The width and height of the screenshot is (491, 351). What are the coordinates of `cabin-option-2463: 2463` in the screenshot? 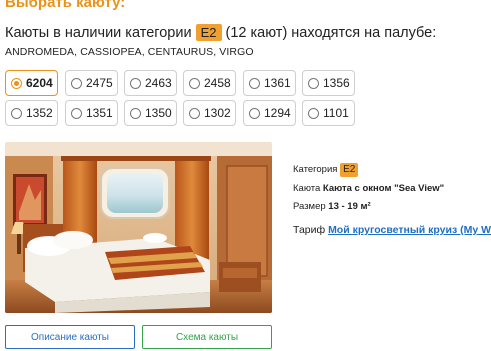 It's located at (150, 83).